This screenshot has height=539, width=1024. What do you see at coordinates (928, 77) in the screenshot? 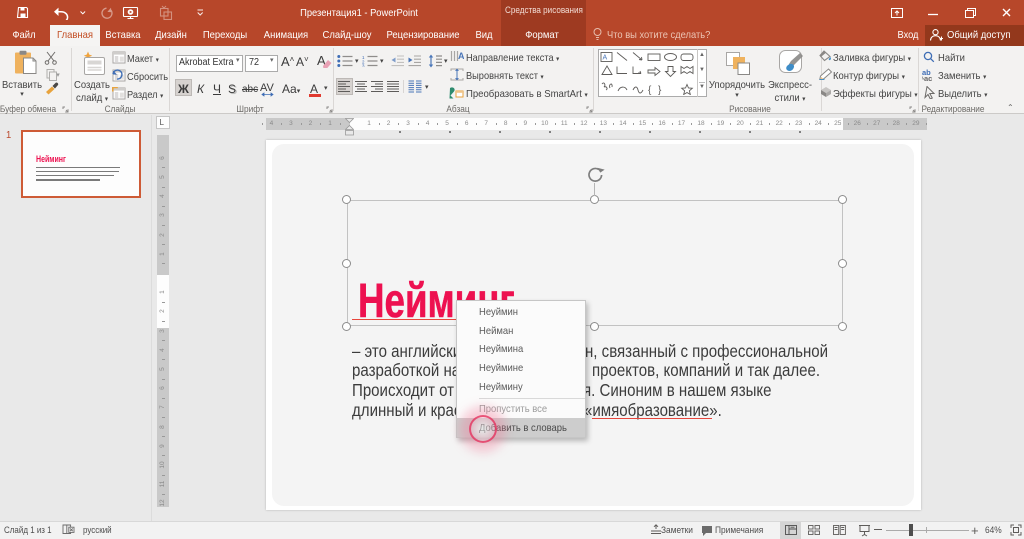
I see `svg-text: ac` at bounding box center [928, 77].